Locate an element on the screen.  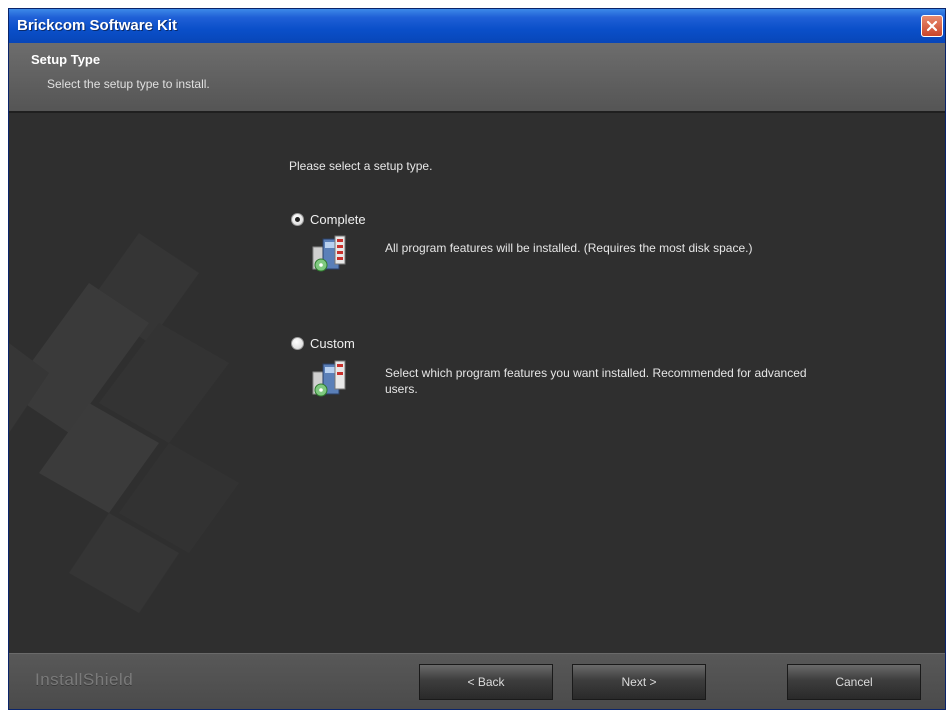
next-button: Next > is located at coordinates (639, 682).